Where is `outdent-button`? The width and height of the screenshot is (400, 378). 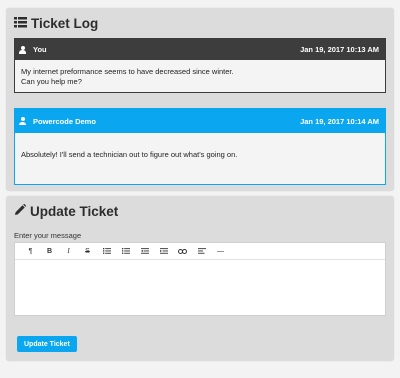 outdent-button is located at coordinates (144, 251).